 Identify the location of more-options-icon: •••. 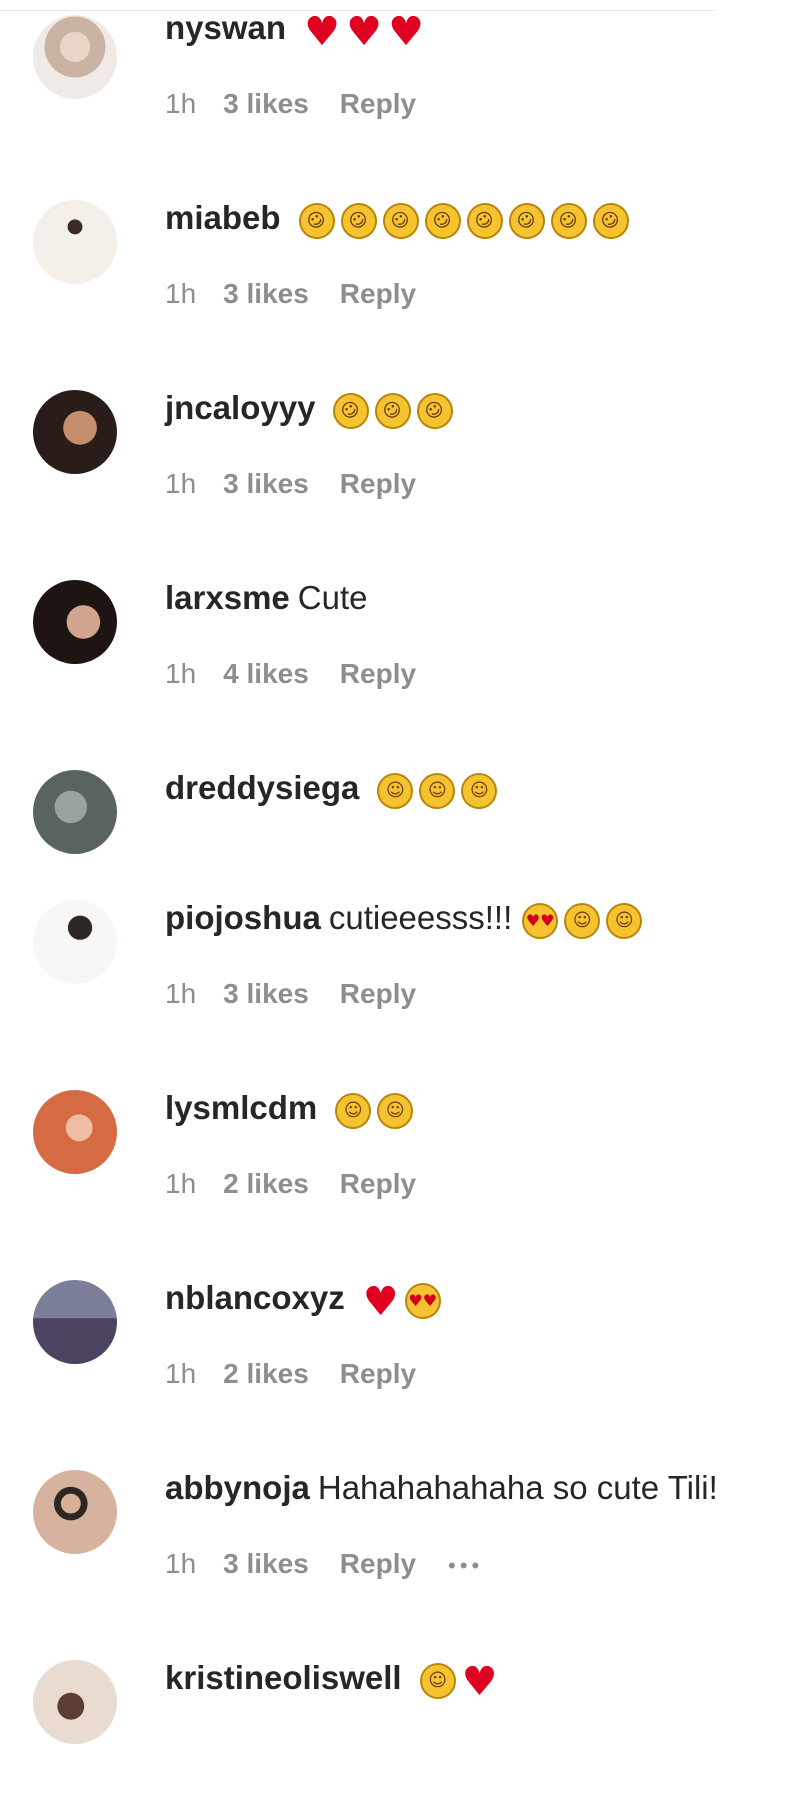
(465, 1565).